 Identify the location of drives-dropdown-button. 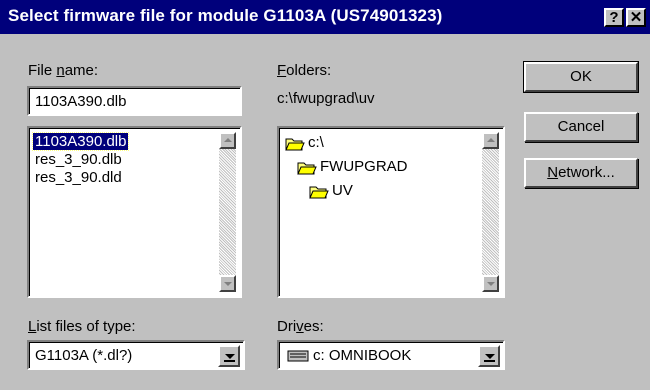
(489, 356).